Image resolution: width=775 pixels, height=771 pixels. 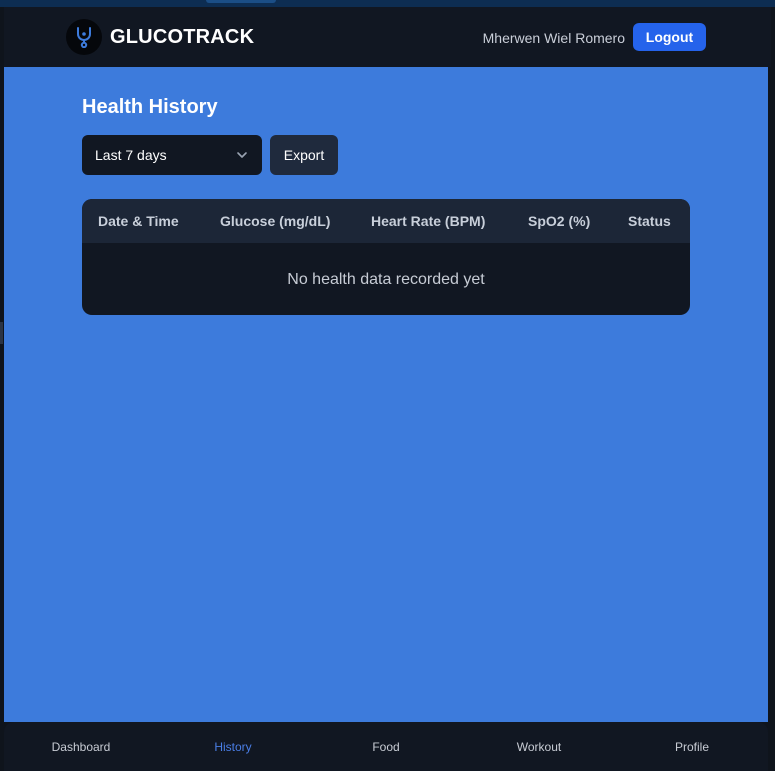 I want to click on nav-item-profile: Profile, so click(x=692, y=747).